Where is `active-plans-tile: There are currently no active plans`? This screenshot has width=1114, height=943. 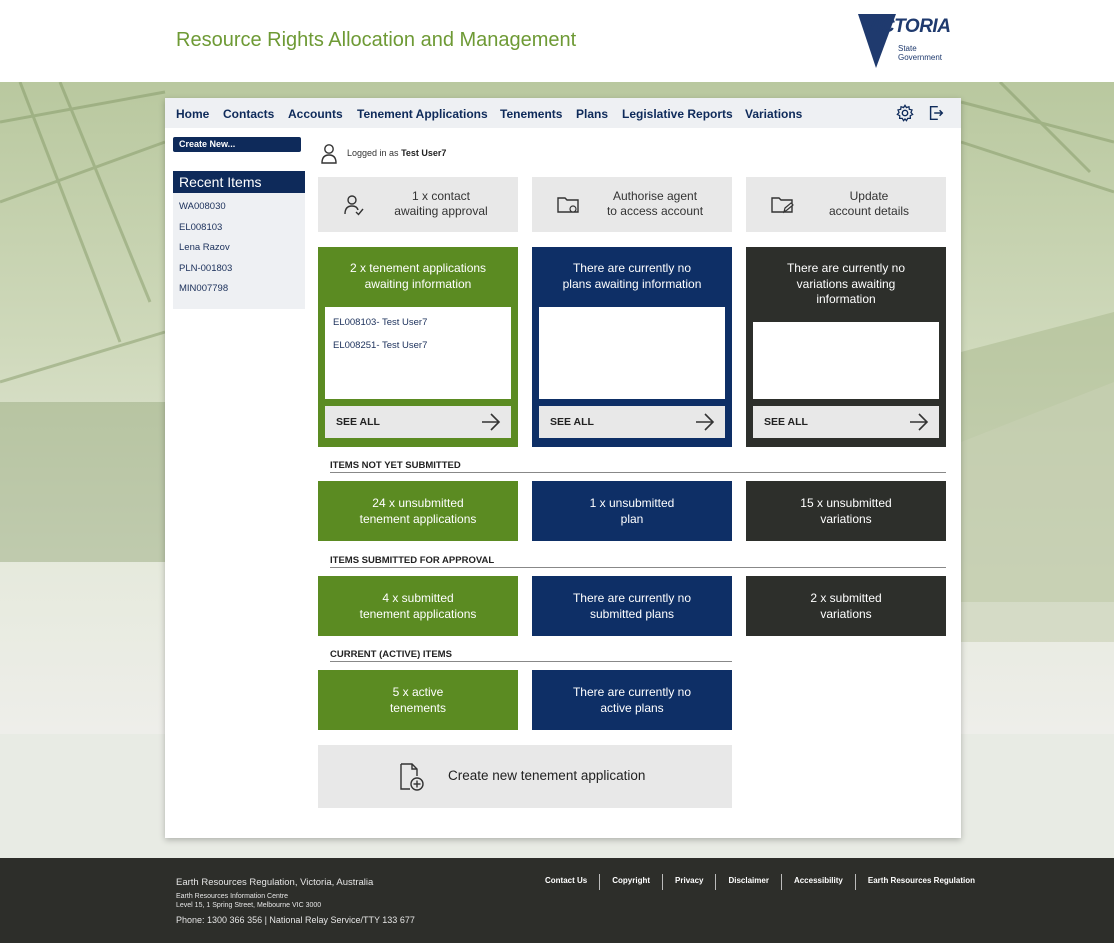
active-plans-tile: There are currently no active plans is located at coordinates (632, 700).